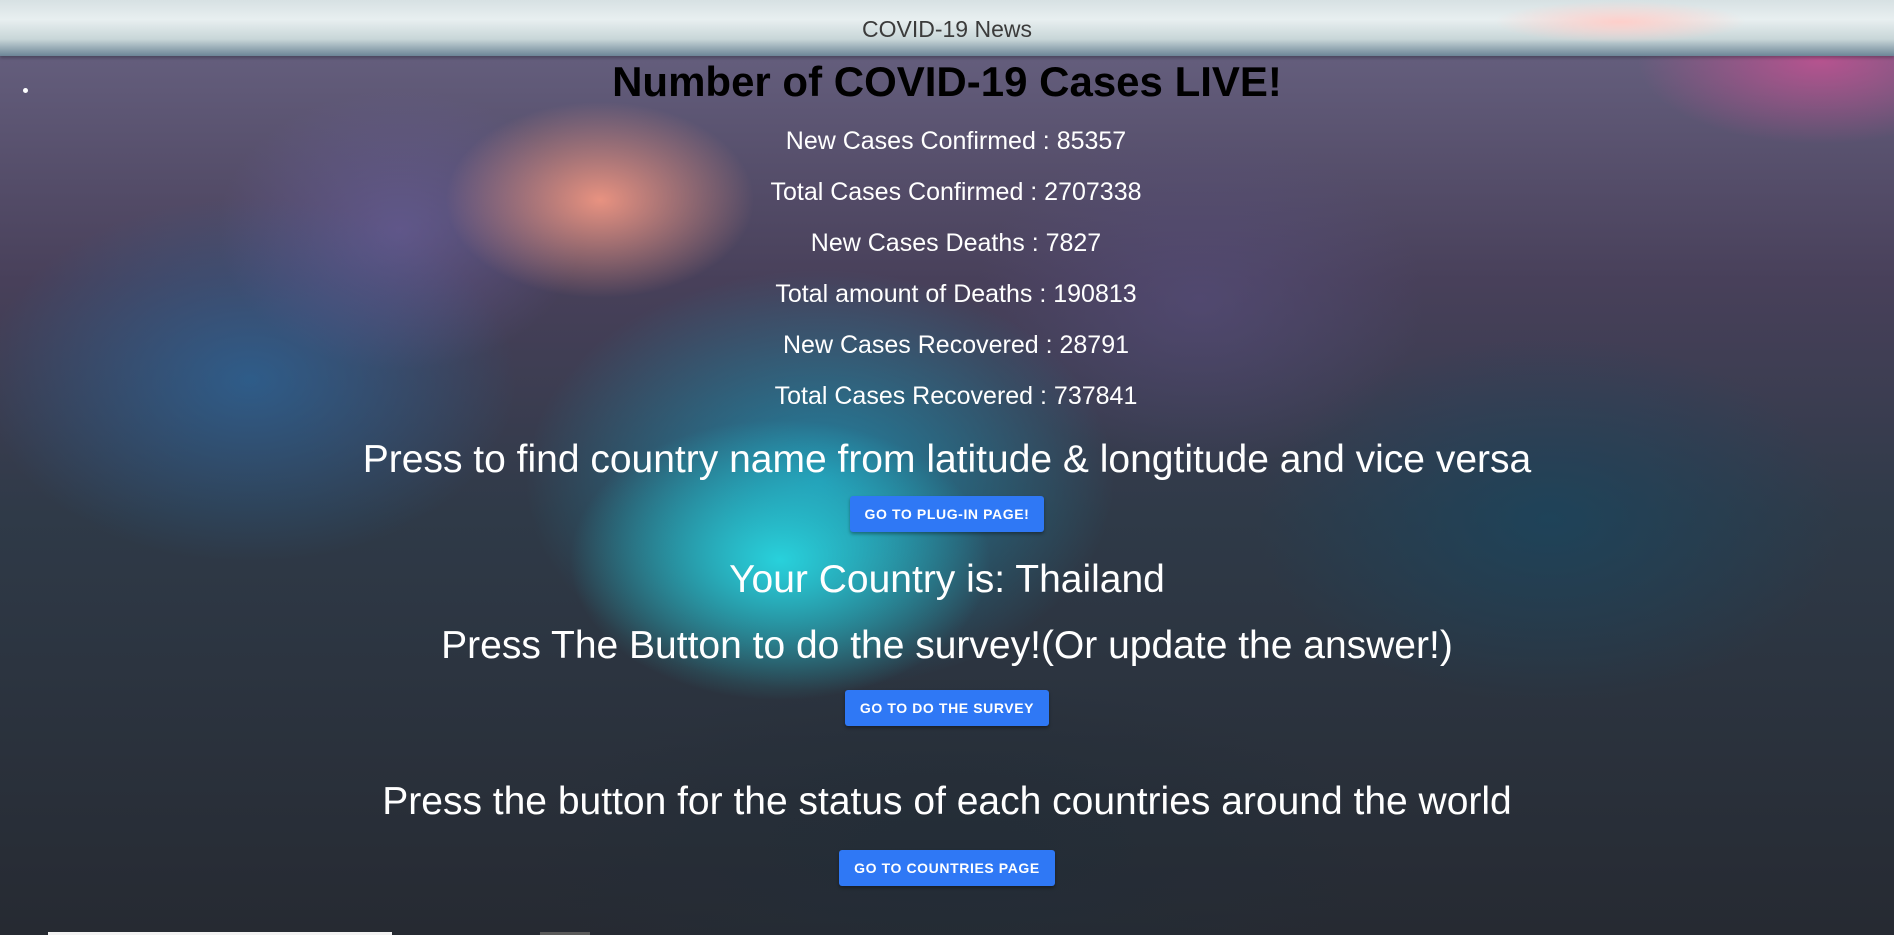 The width and height of the screenshot is (1894, 935). I want to click on page-title: Number of COVID-19 Cases LIVE!, so click(947, 81).